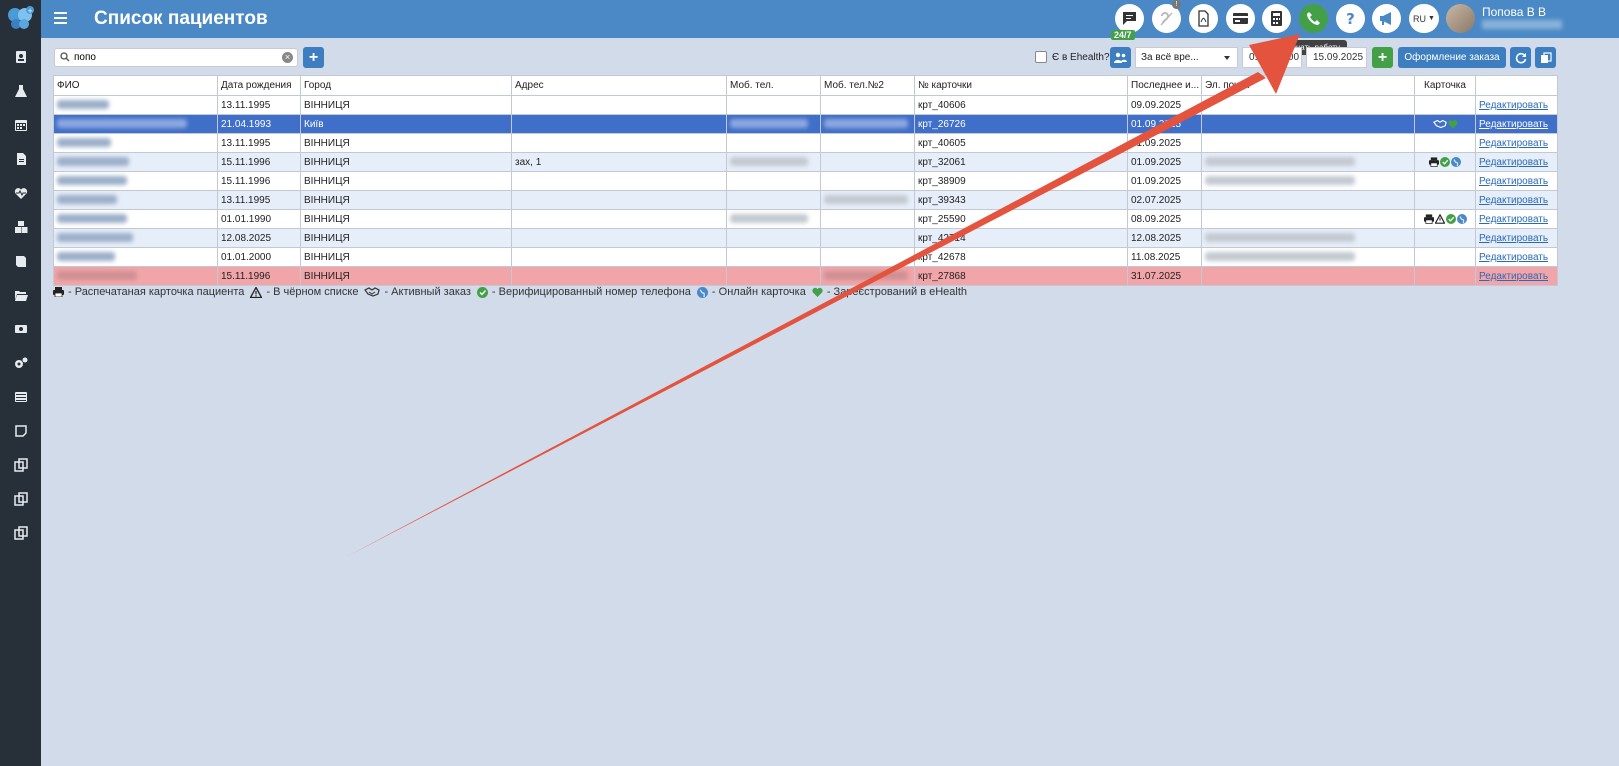 Image resolution: width=1619 pixels, height=766 pixels. I want to click on refresh-button, so click(1520, 57).